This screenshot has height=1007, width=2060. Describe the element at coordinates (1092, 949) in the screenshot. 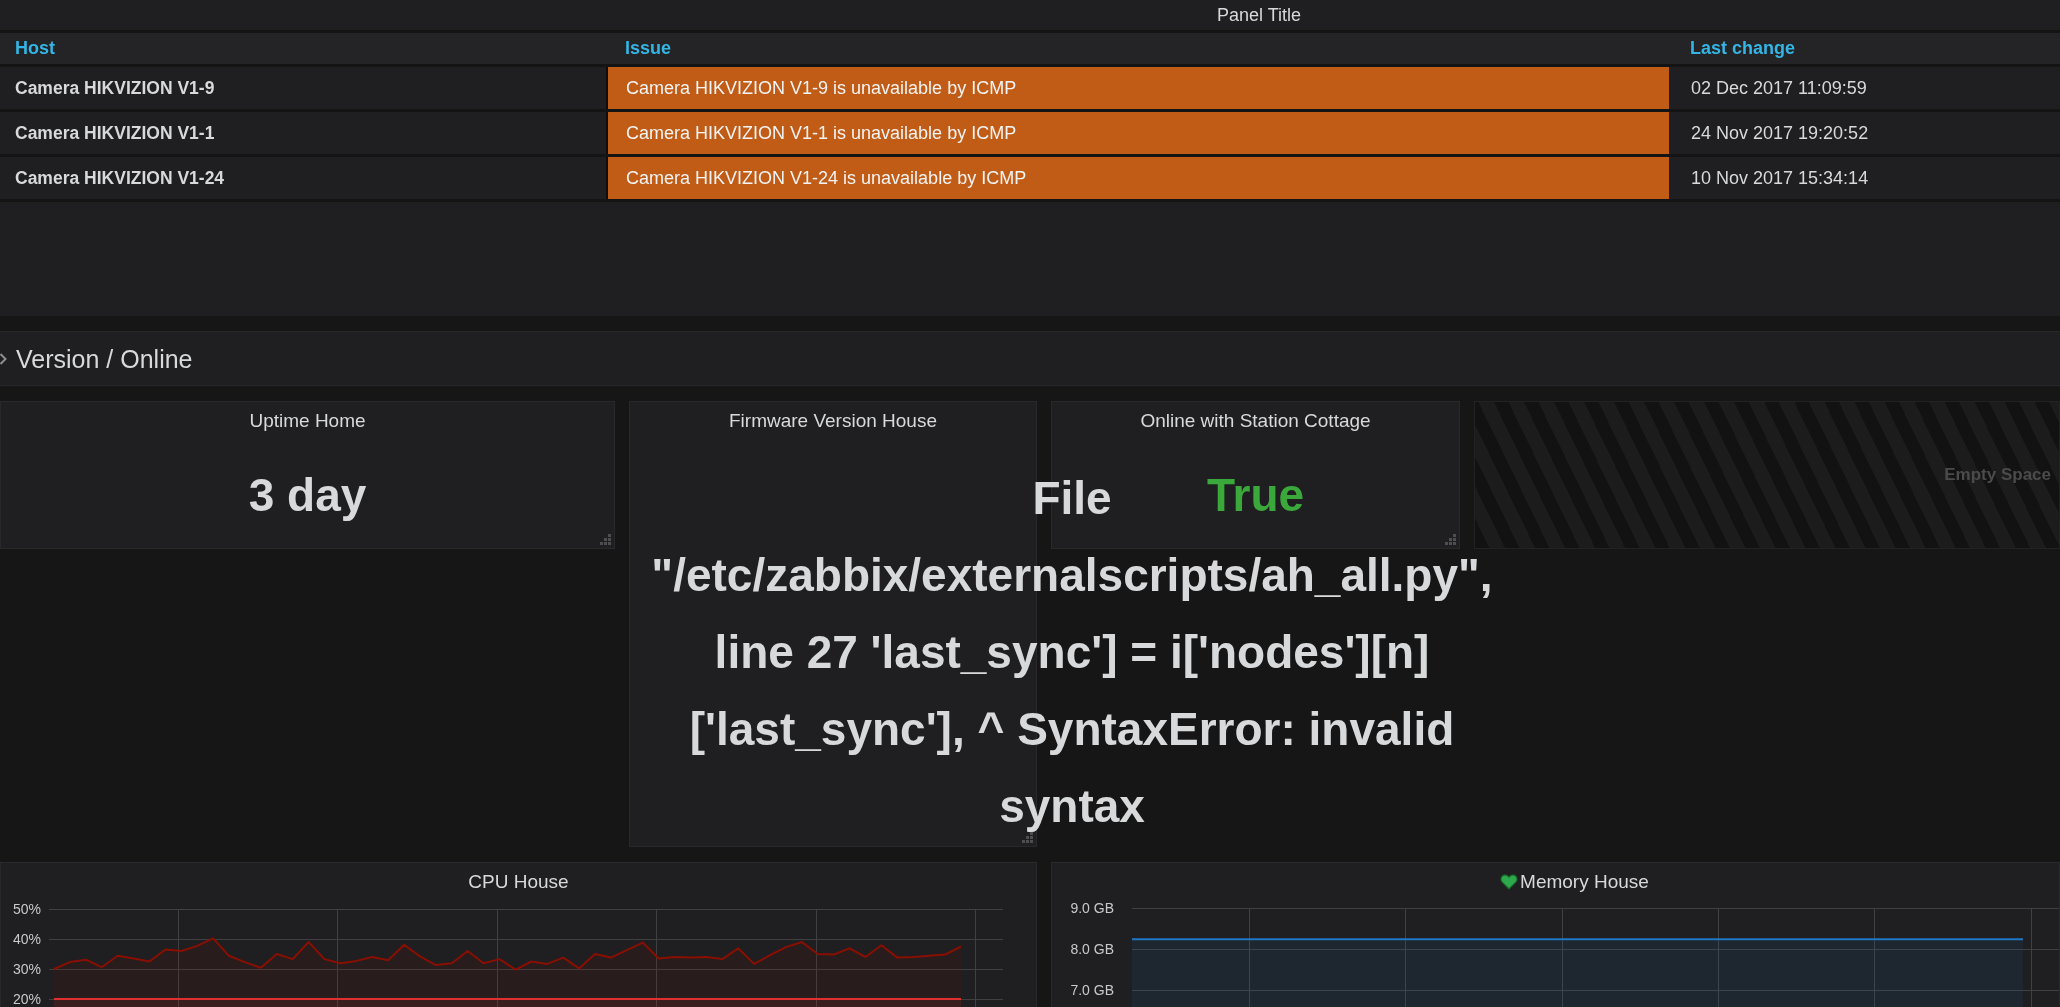

I see `axis-label: 8.0 GB` at that location.